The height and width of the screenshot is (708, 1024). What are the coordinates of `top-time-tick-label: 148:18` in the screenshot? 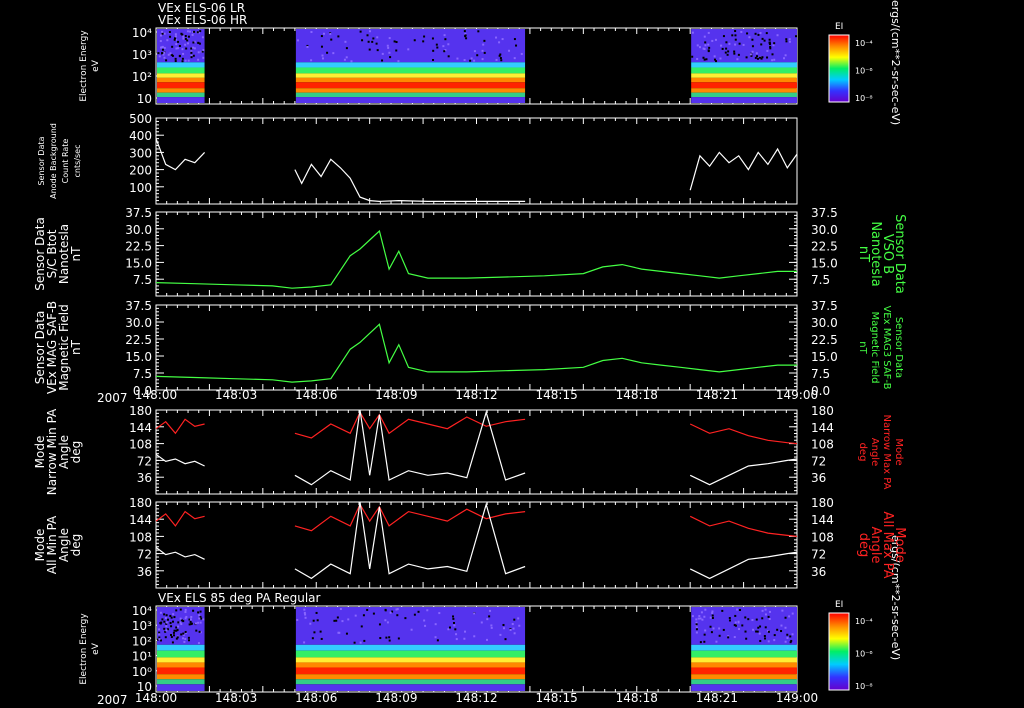 It's located at (637, 395).